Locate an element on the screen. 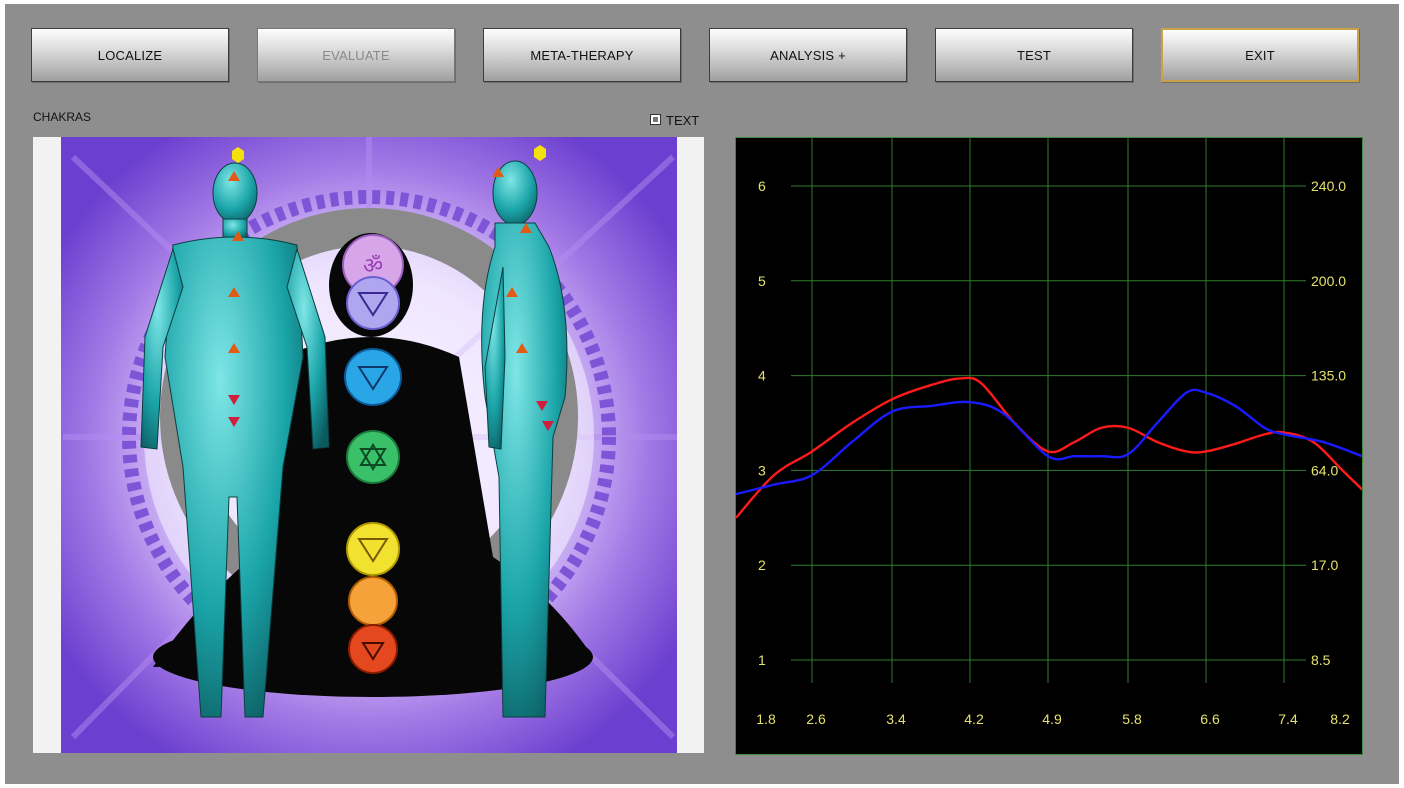 This screenshot has height=788, width=1404. y2-tick-label: 17.0 is located at coordinates (1324, 565).